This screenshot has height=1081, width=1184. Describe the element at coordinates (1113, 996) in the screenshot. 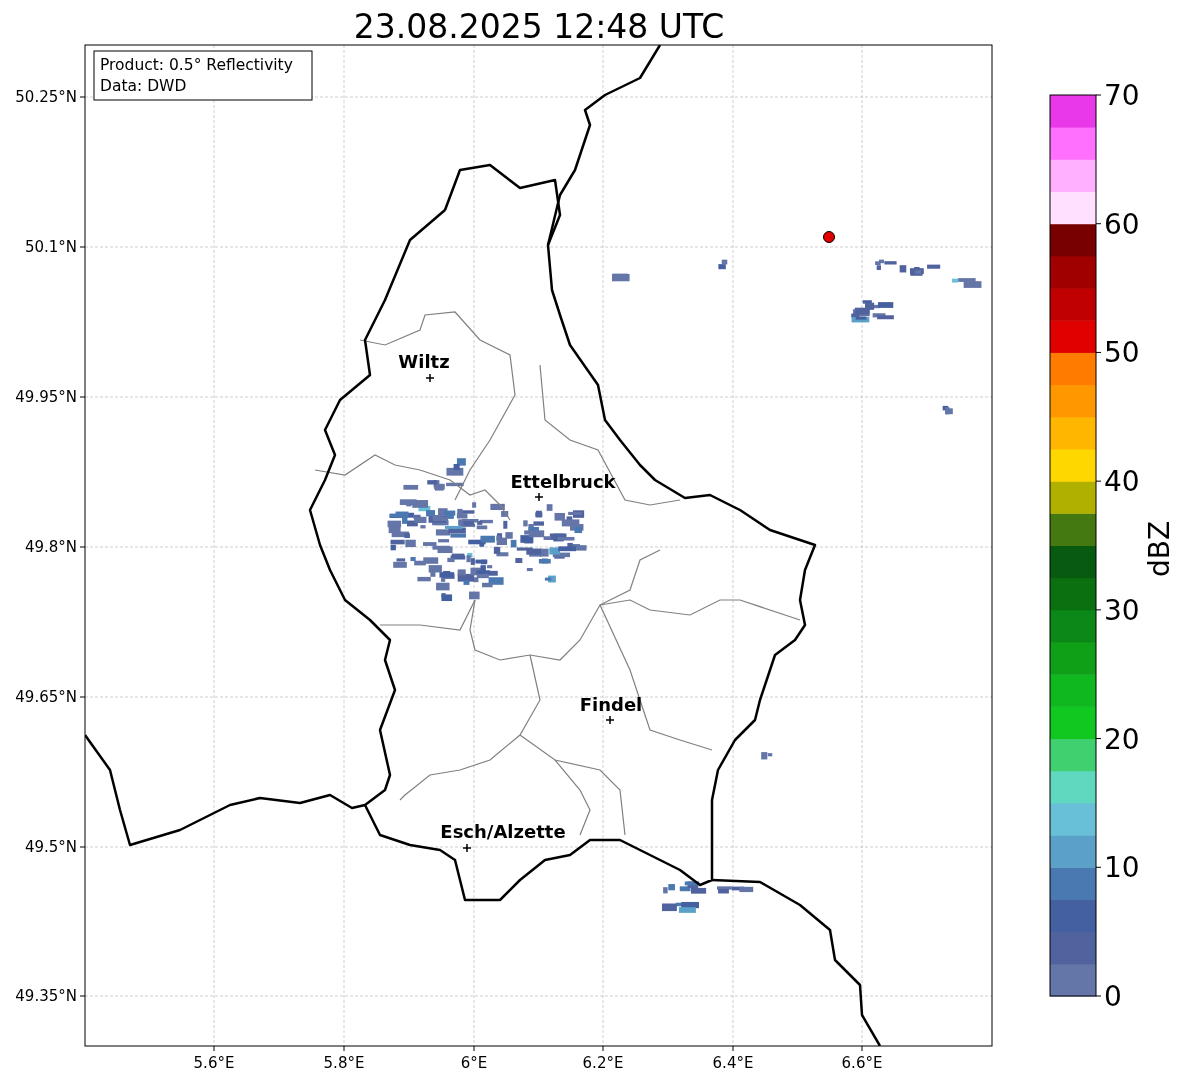

I see `colorbar-tick-label: 0` at that location.